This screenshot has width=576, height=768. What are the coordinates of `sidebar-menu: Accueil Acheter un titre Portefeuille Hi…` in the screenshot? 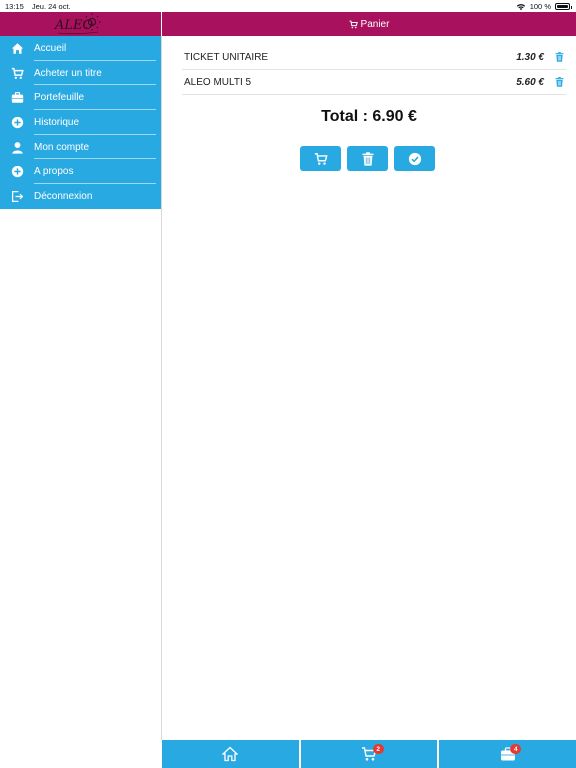 It's located at (80, 122).